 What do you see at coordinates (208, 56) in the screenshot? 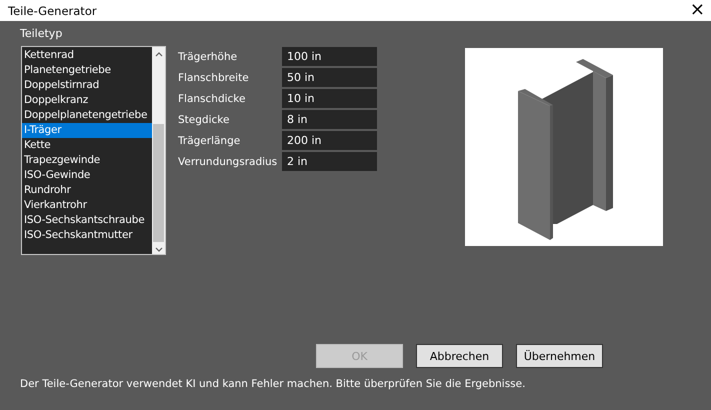
I see `parameter-label: Trägerhöhe` at bounding box center [208, 56].